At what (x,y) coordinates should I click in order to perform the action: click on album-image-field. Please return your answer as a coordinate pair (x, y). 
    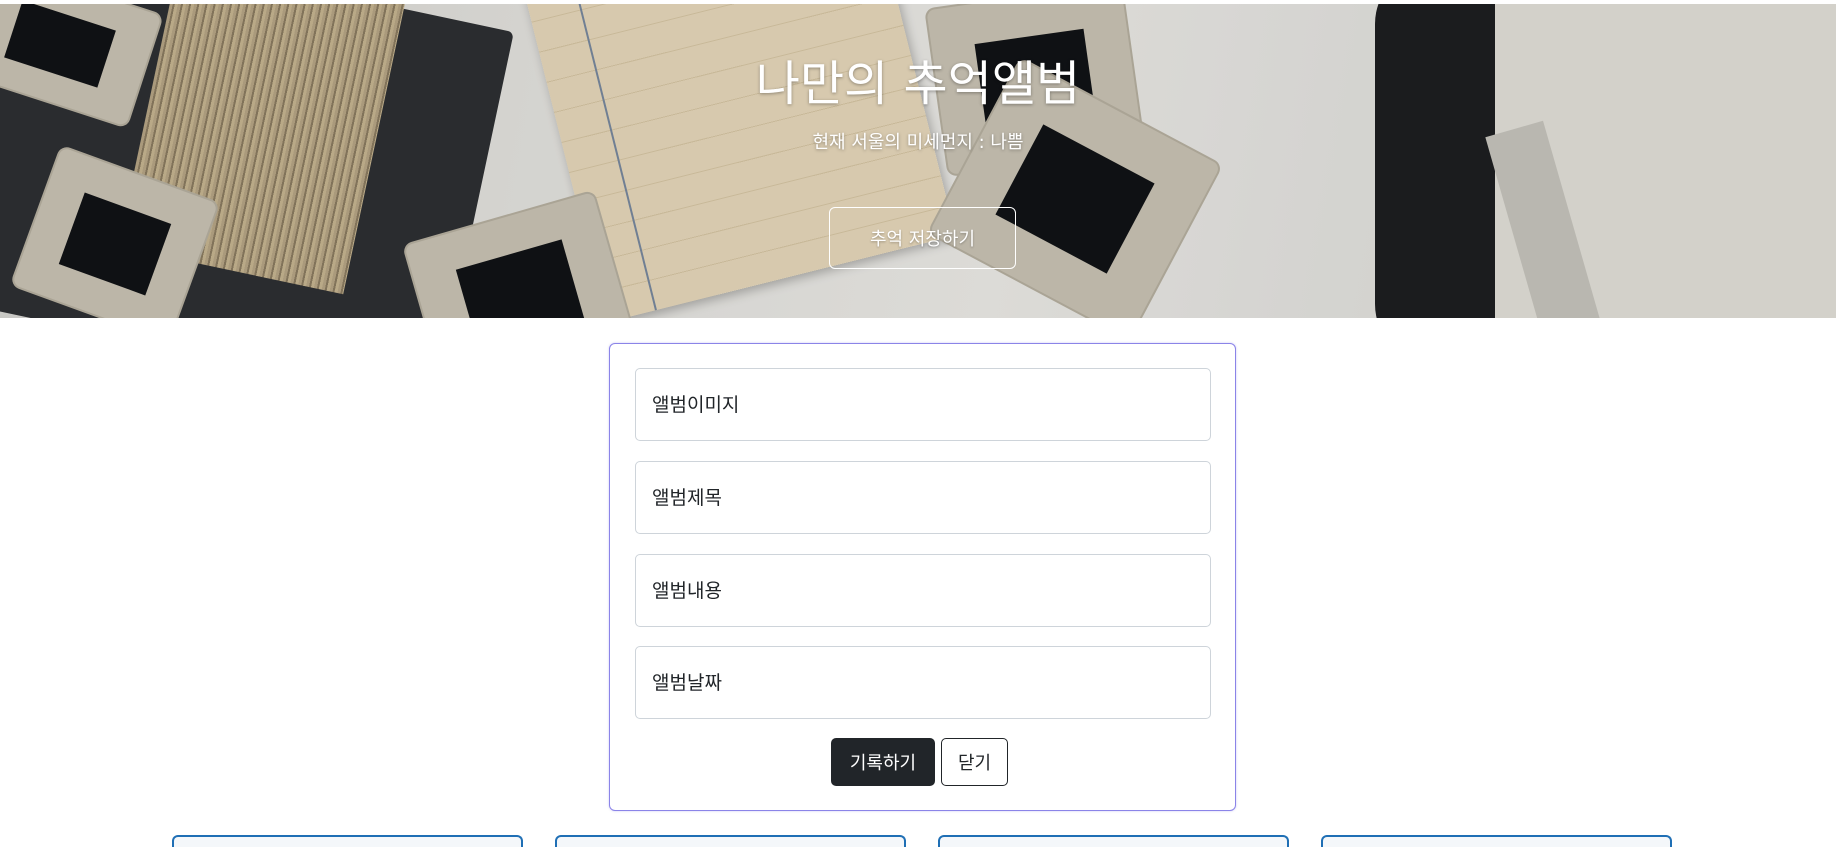
    Looking at the image, I should click on (923, 404).